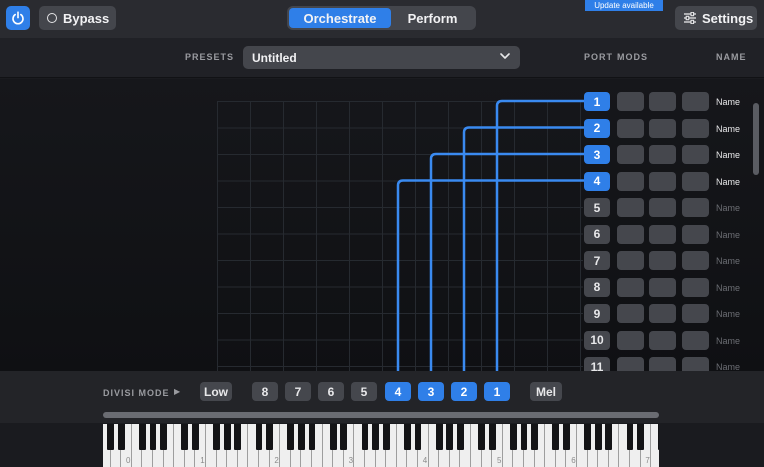 The image size is (764, 467). What do you see at coordinates (728, 235) in the screenshot?
I see `port-name-6: Name` at bounding box center [728, 235].